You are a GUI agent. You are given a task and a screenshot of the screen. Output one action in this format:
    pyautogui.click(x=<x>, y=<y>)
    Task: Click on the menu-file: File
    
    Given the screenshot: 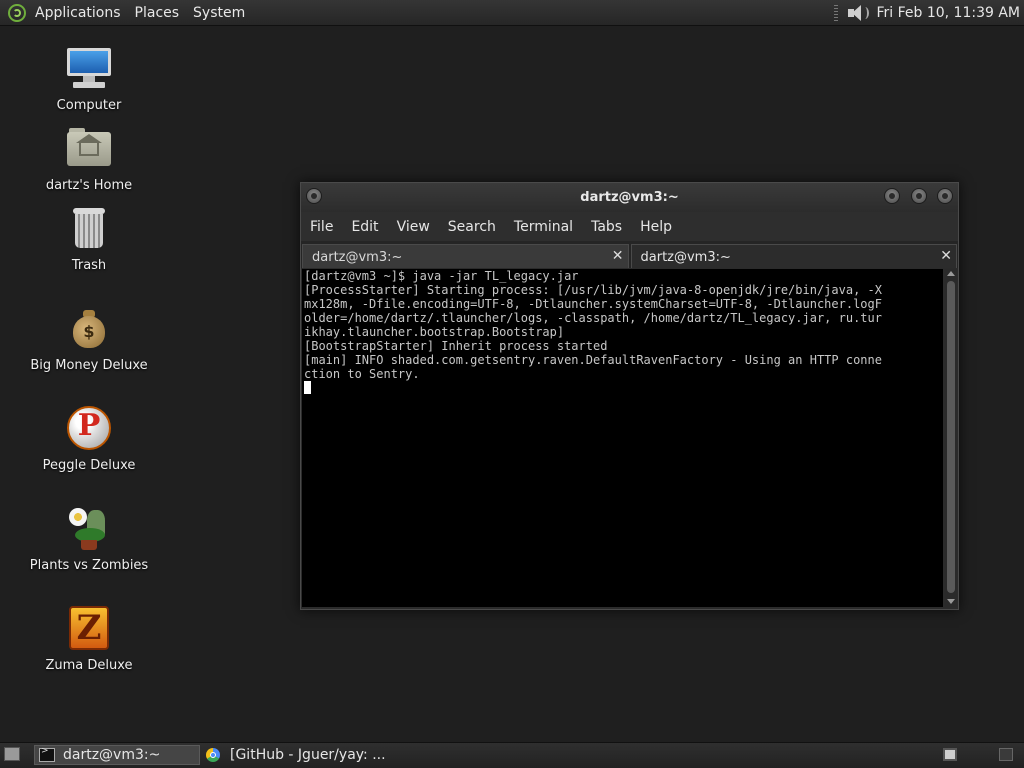 What is the action you would take?
    pyautogui.click(x=321, y=227)
    